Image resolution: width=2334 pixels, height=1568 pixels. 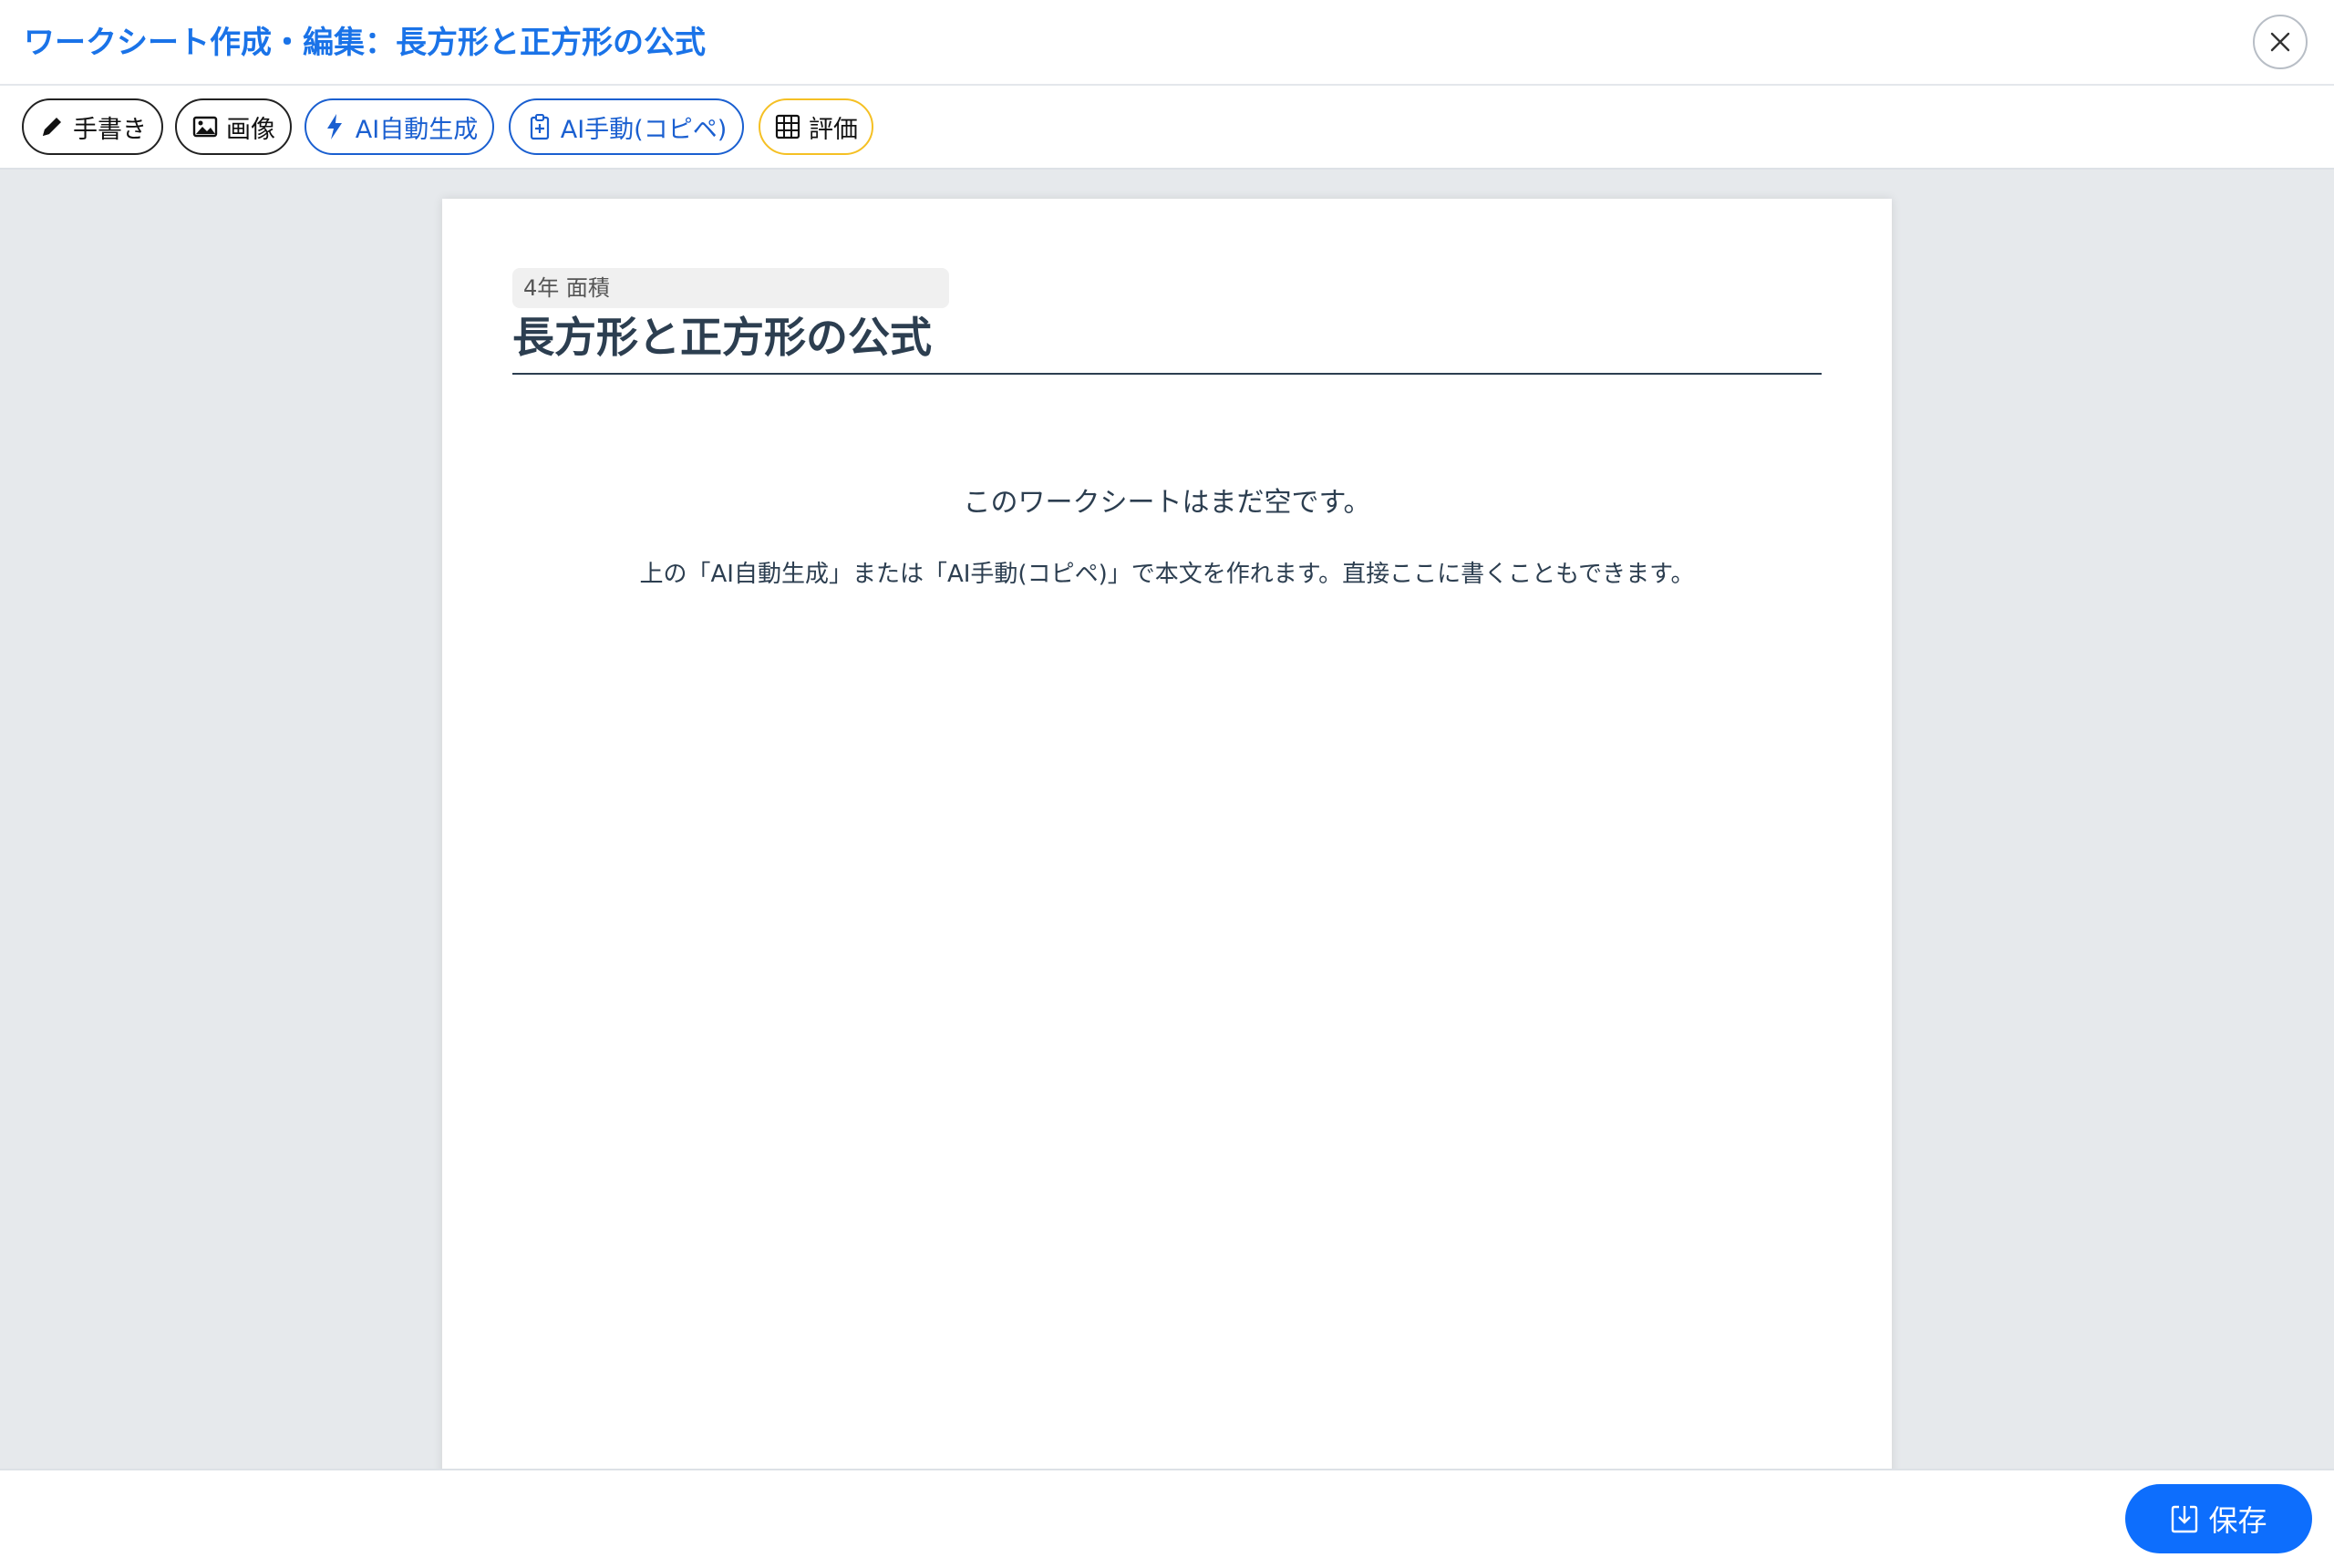 I want to click on toolbar: 手書き 画像 AI自動生成 AI手動(コピペ) 評価, so click(x=1167, y=128).